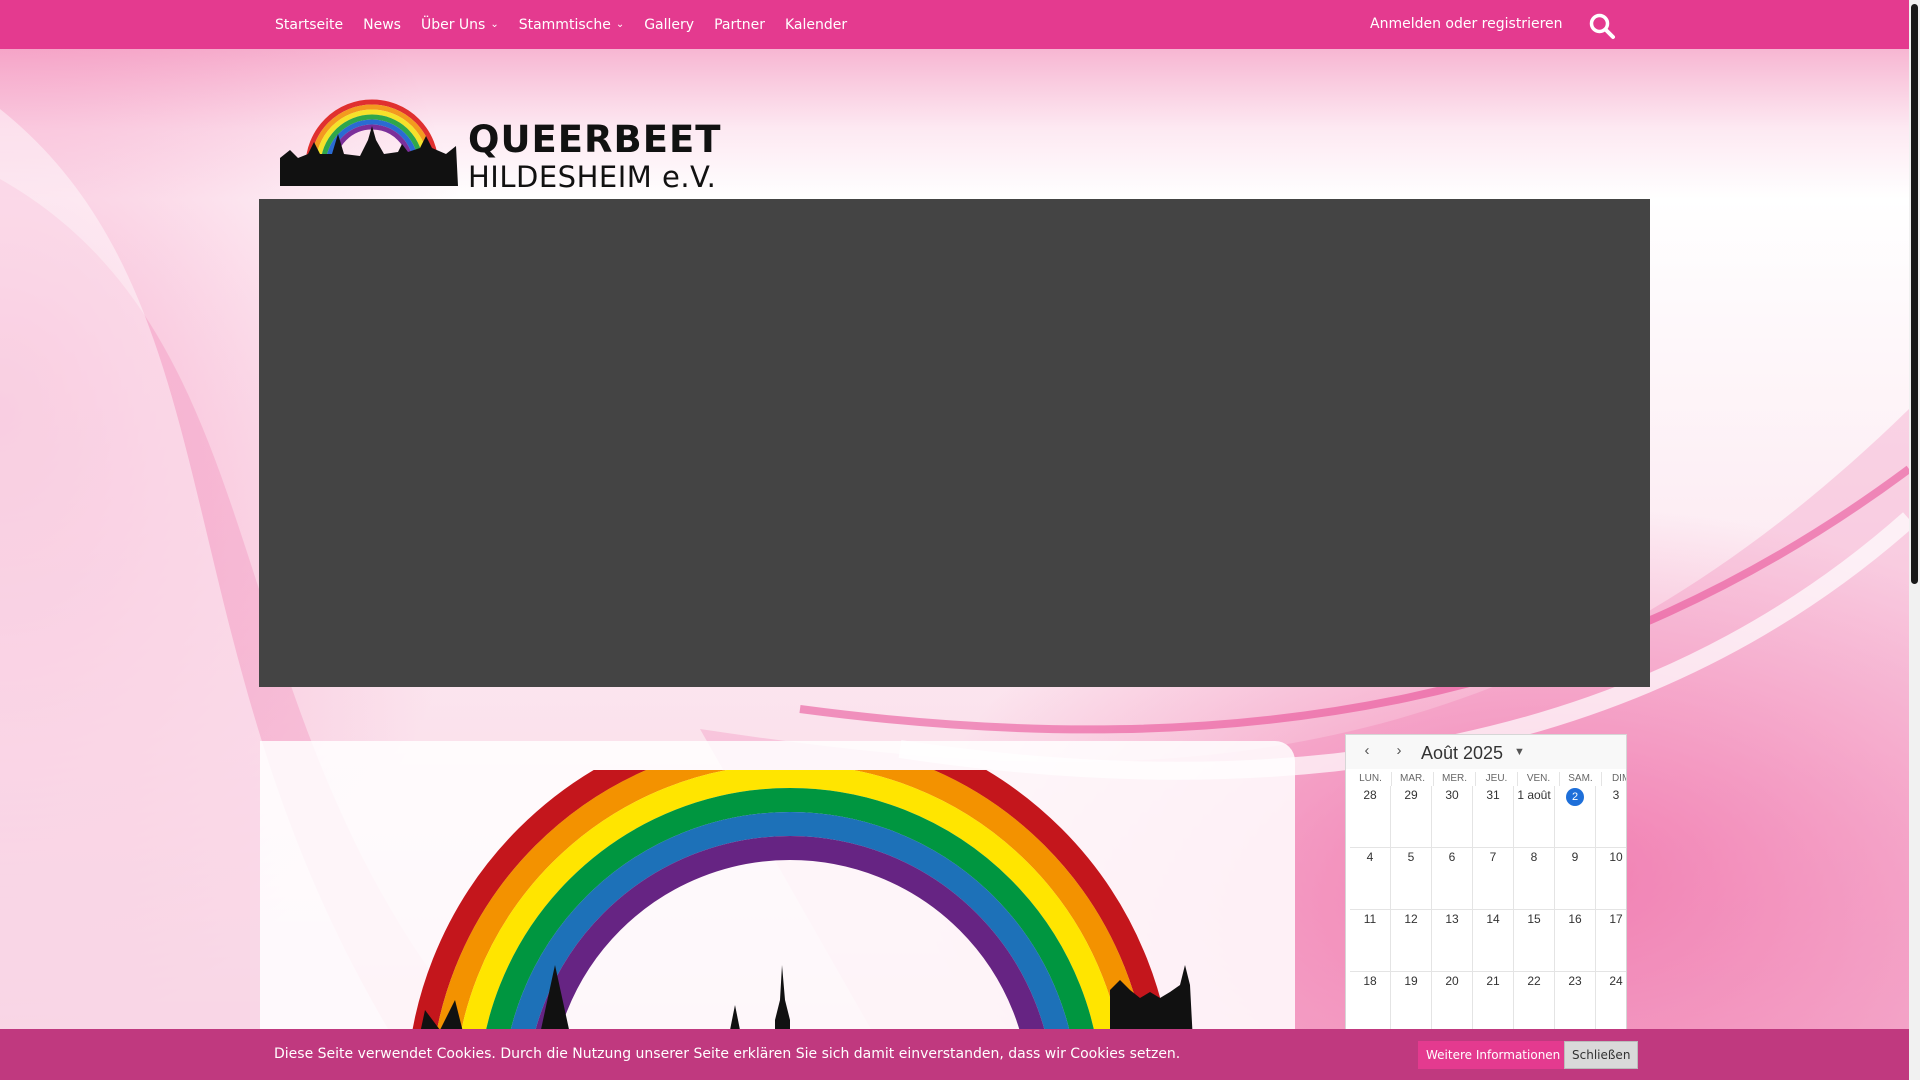 Image resolution: width=1920 pixels, height=1080 pixels. Describe the element at coordinates (1367, 751) in the screenshot. I see `chevron-left-icon: ‹` at that location.